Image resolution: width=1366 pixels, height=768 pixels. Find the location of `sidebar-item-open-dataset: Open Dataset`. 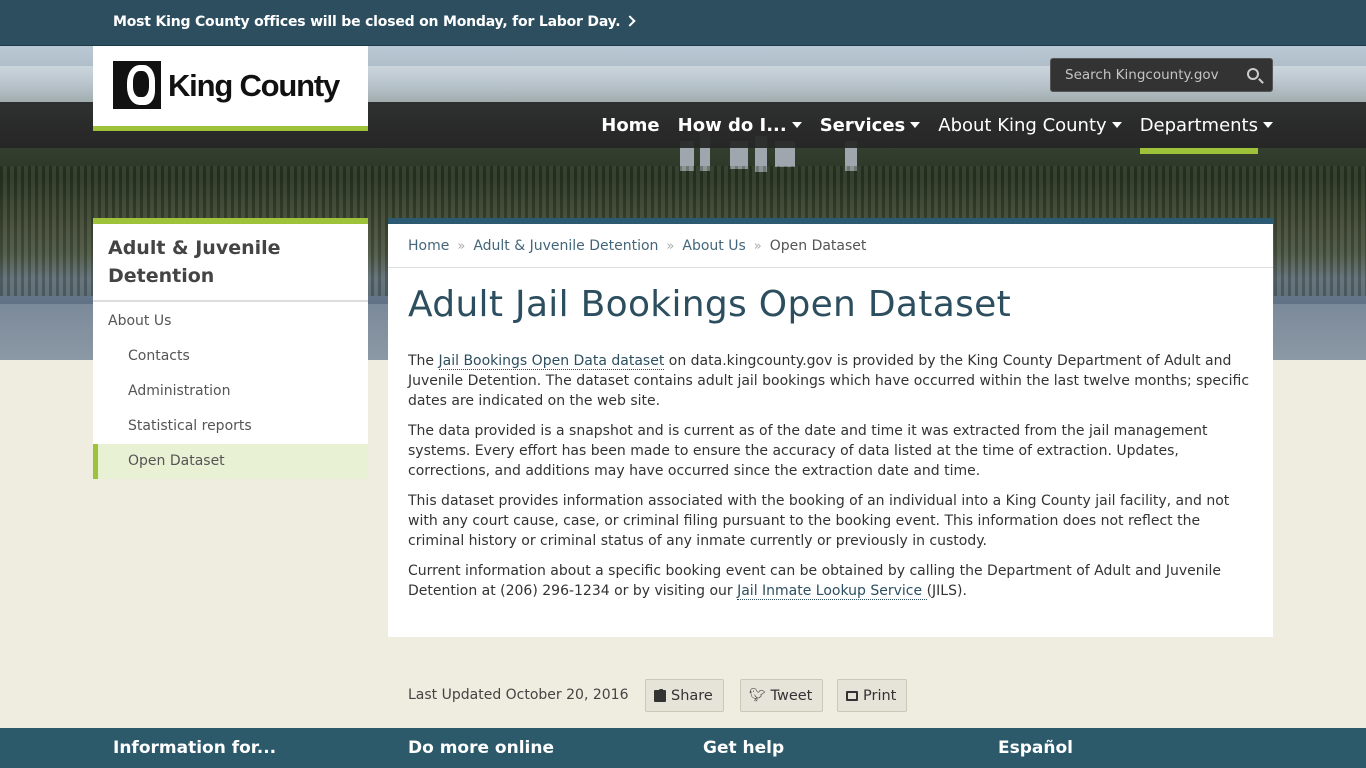

sidebar-item-open-dataset: Open Dataset is located at coordinates (230, 461).